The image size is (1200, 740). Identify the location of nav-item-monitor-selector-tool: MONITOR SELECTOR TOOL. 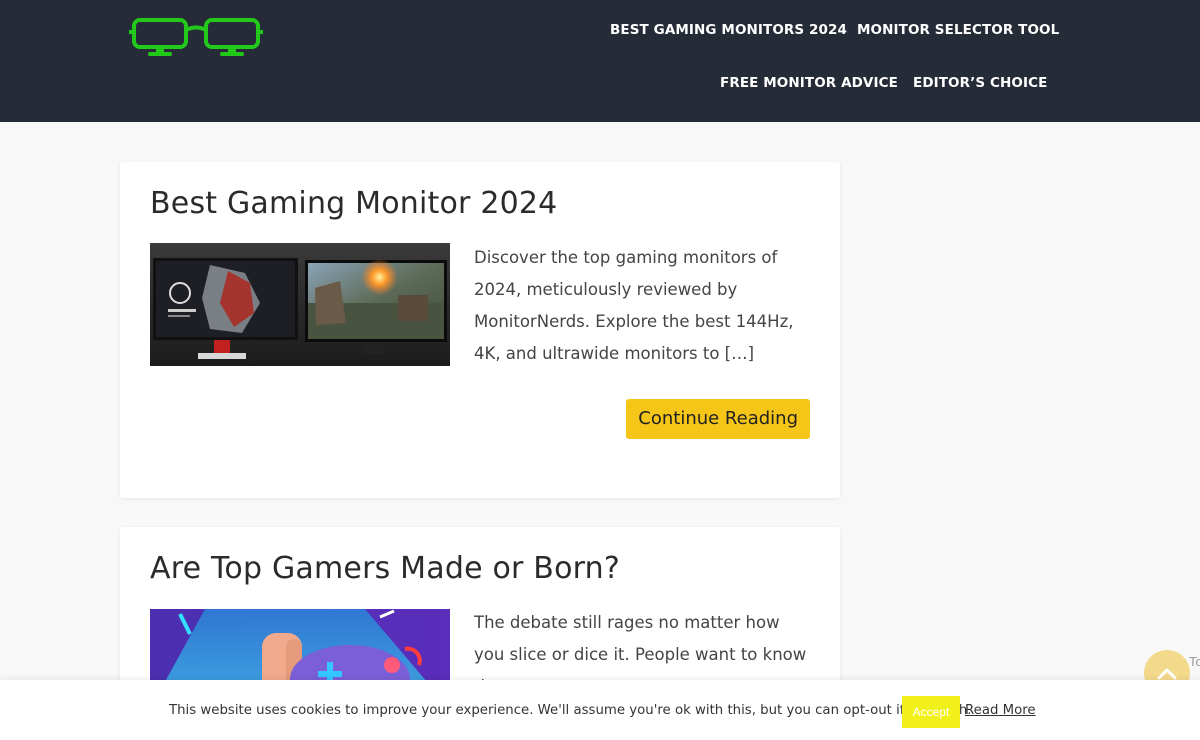
(958, 30).